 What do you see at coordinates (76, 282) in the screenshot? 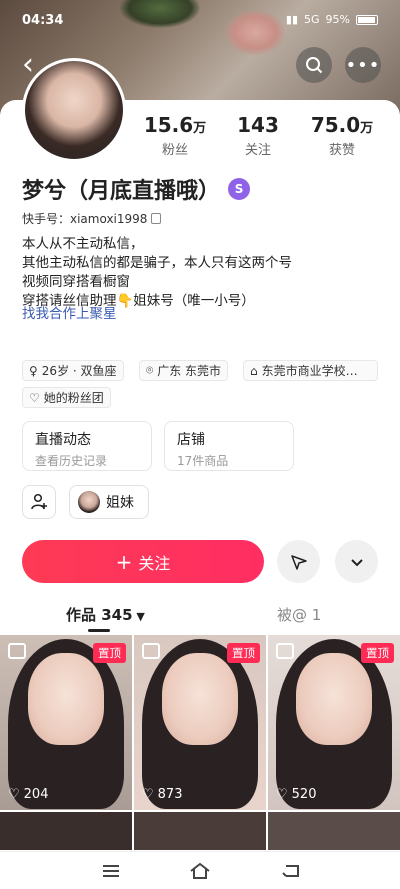
I see `bio-line: 视频同穿搭看橱窗` at bounding box center [76, 282].